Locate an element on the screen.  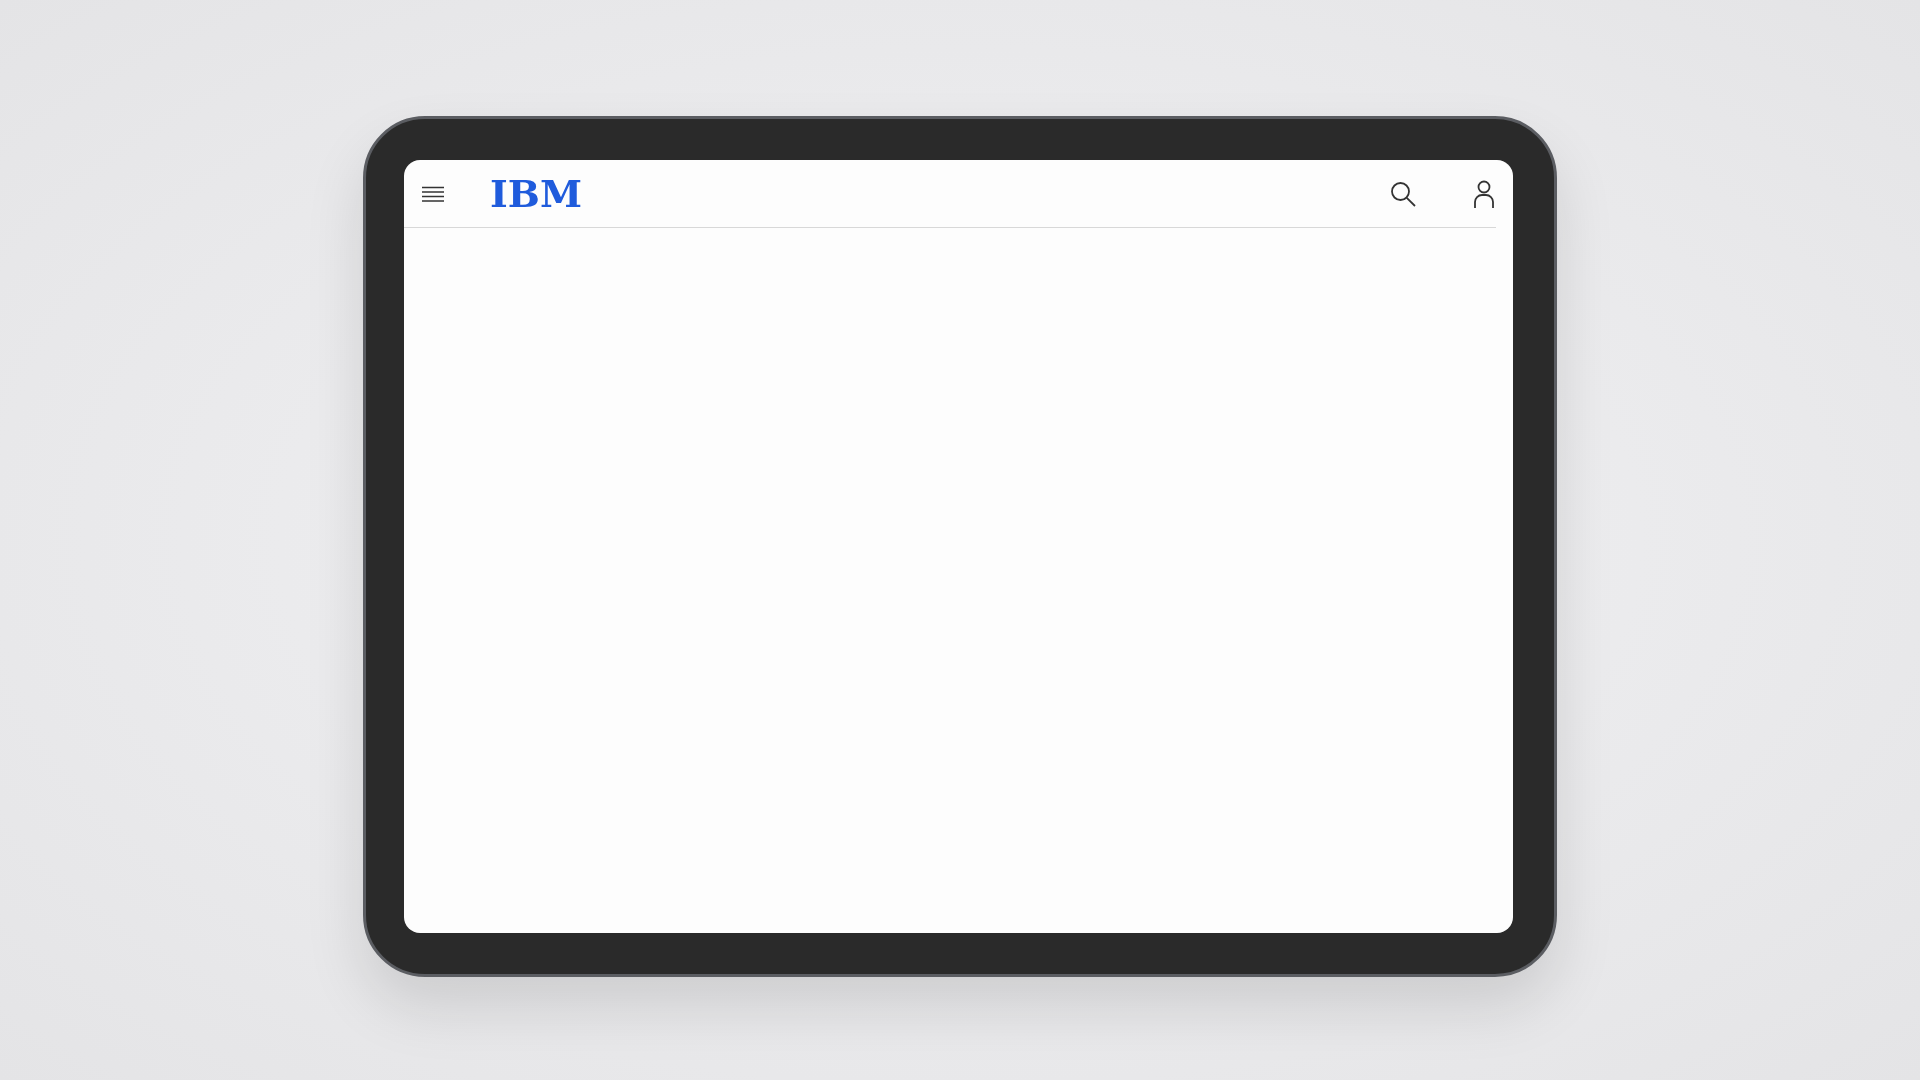
user-icon is located at coordinates (1484, 193).